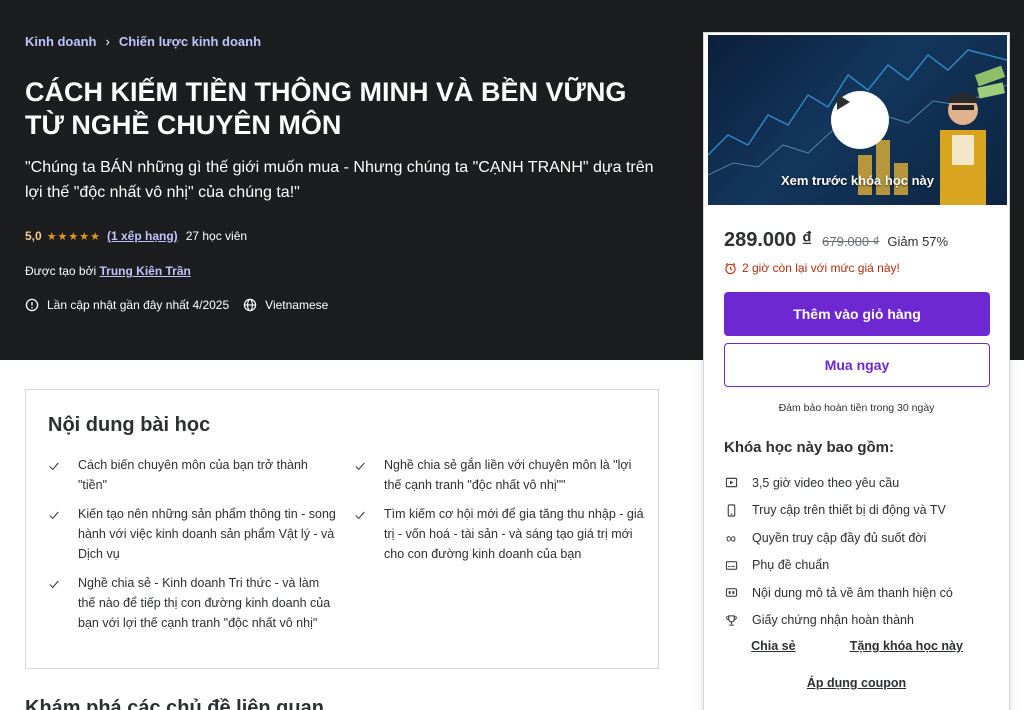 The width and height of the screenshot is (1024, 710). I want to click on include-item-label: Truy cập trên thiết bị di động và TV, so click(849, 510).